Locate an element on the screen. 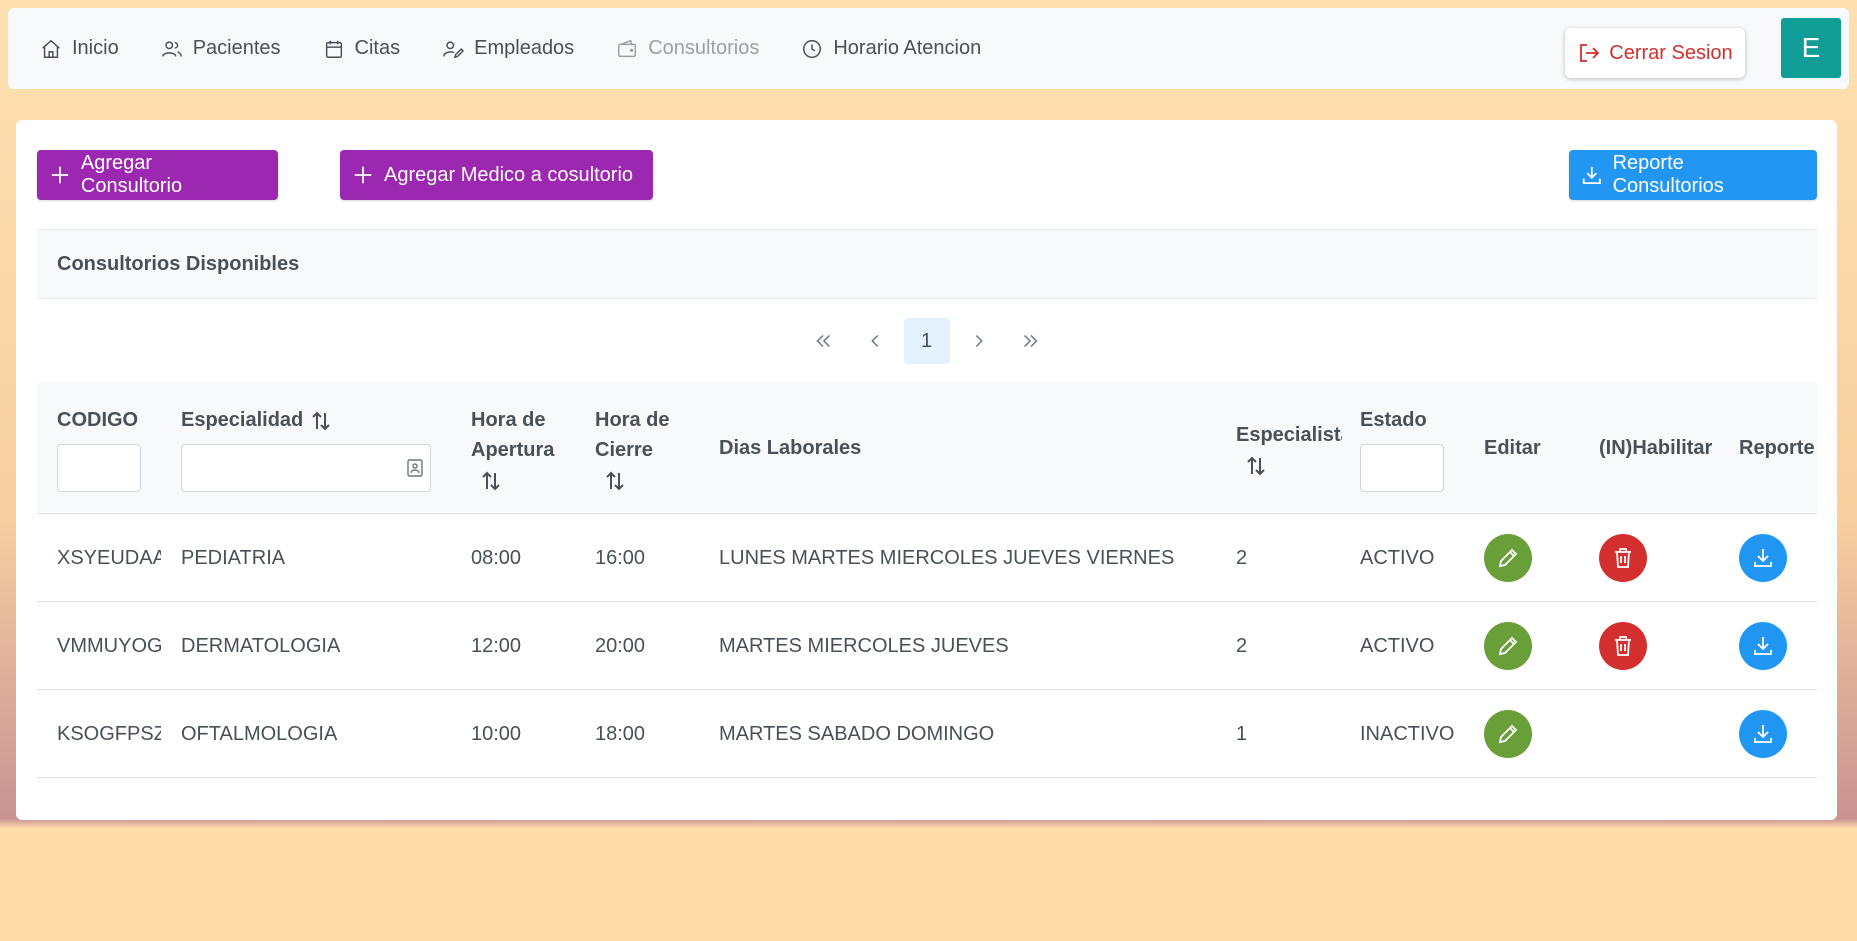  chevrons-left-icon is located at coordinates (822, 341).